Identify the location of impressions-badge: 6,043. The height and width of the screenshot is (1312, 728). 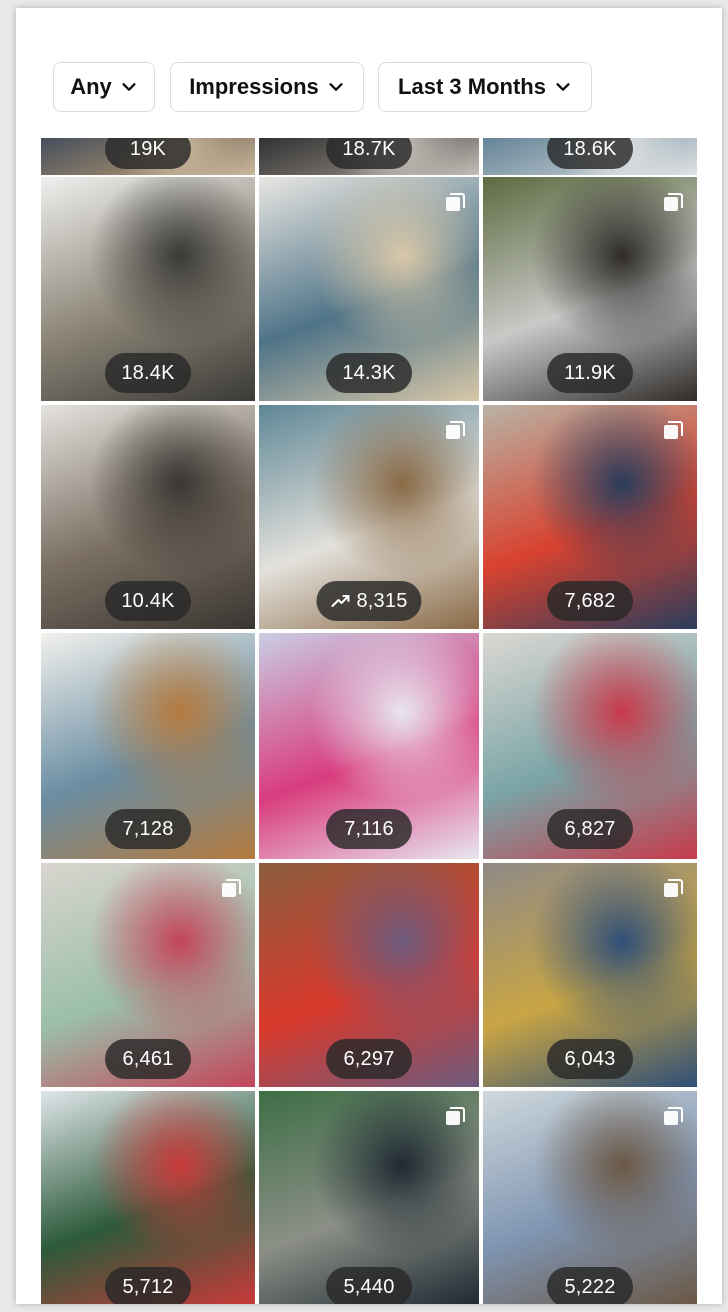
(590, 1059).